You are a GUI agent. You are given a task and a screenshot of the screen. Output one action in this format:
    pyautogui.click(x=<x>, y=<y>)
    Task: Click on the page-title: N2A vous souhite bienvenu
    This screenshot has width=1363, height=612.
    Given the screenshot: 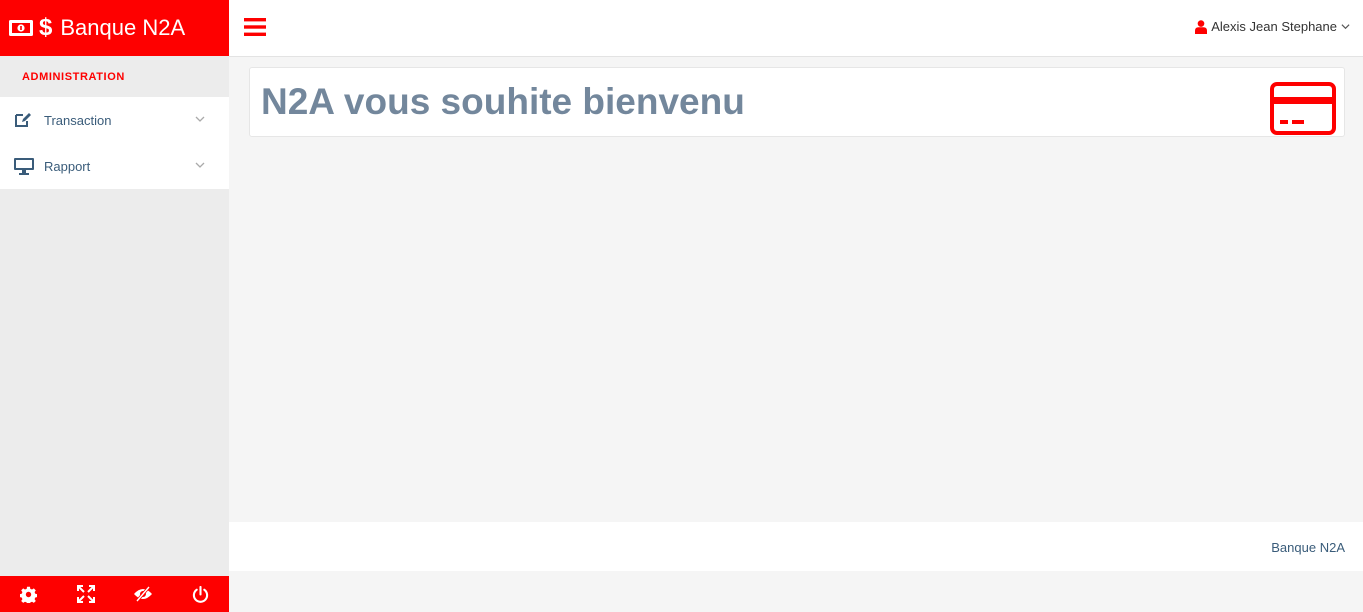 What is the action you would take?
    pyautogui.click(x=503, y=101)
    